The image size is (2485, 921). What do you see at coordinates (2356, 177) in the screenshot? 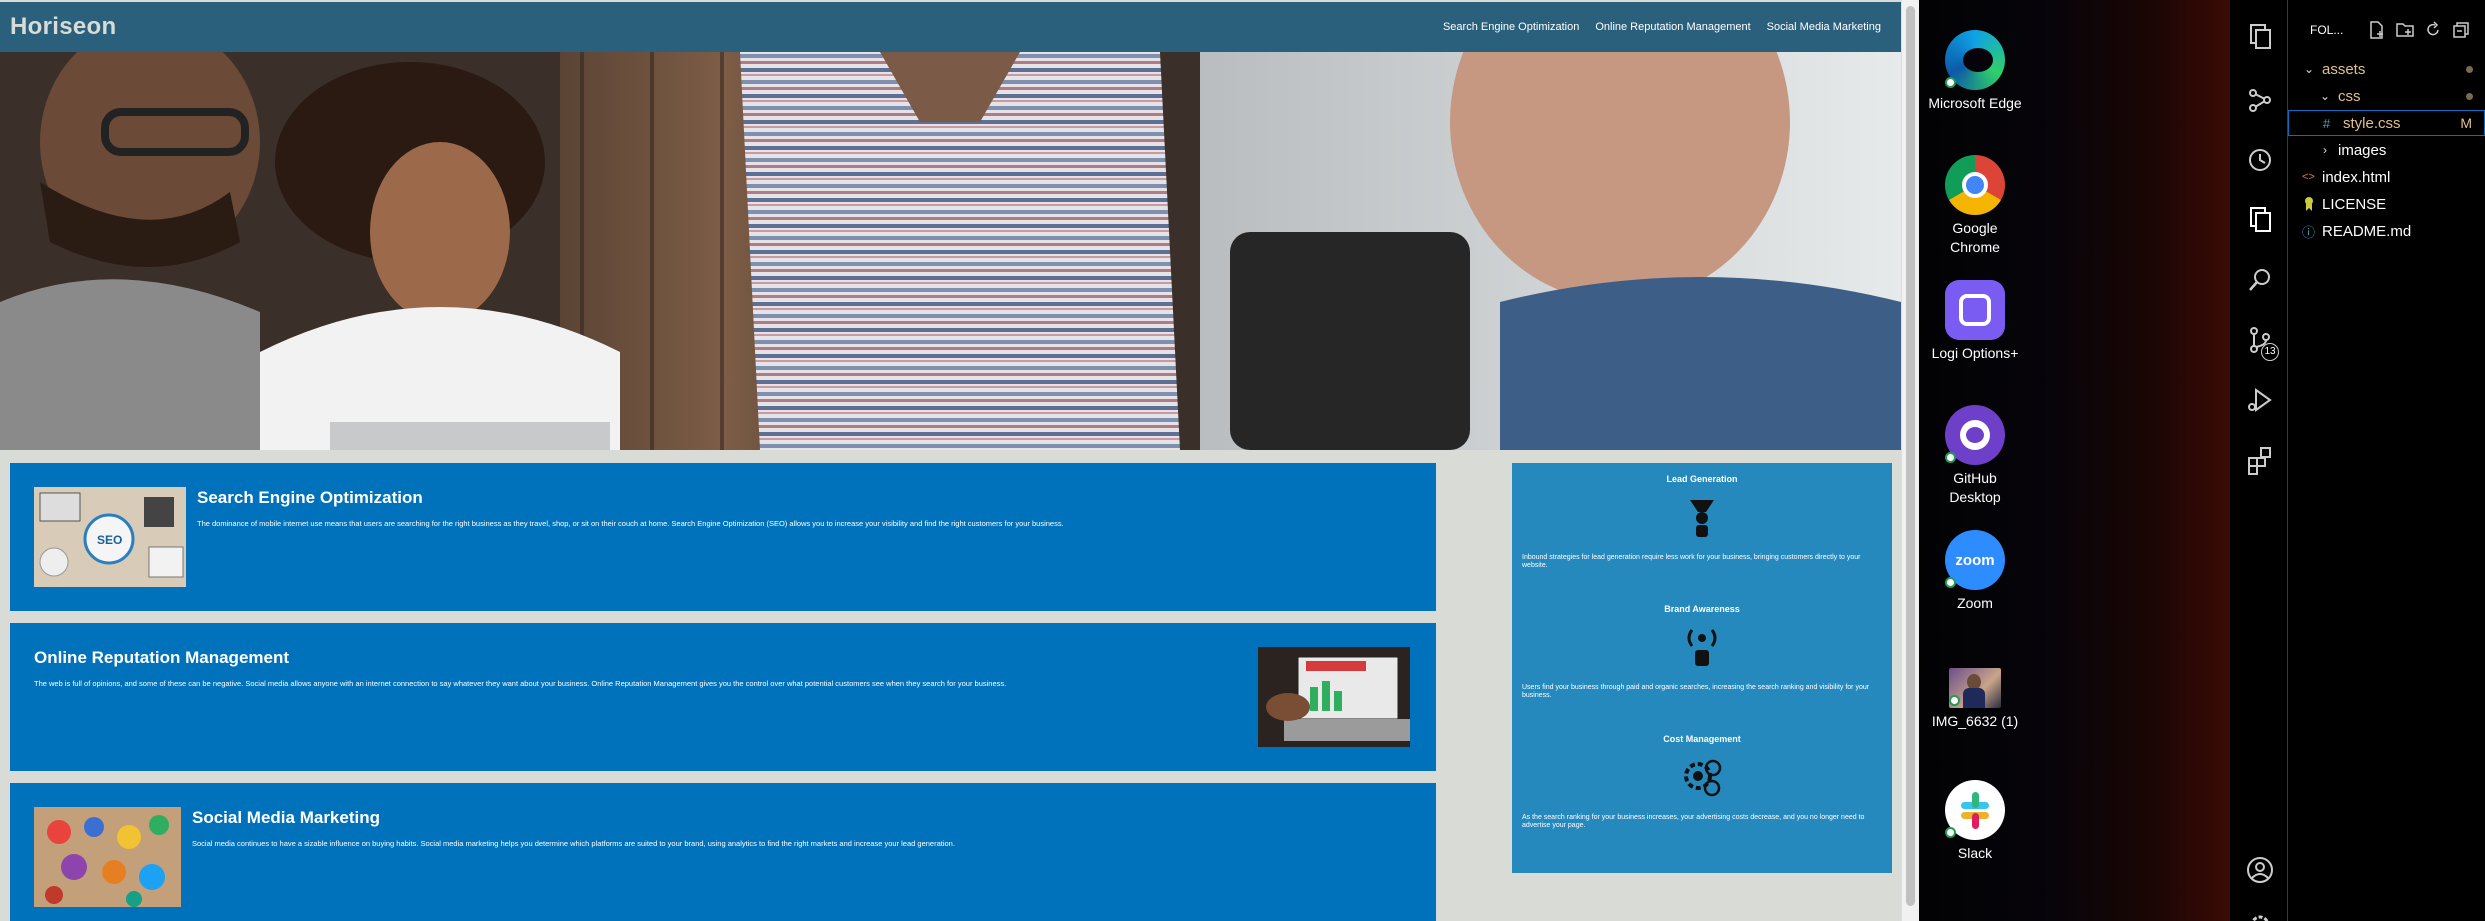
I see `tree-label: index.html` at bounding box center [2356, 177].